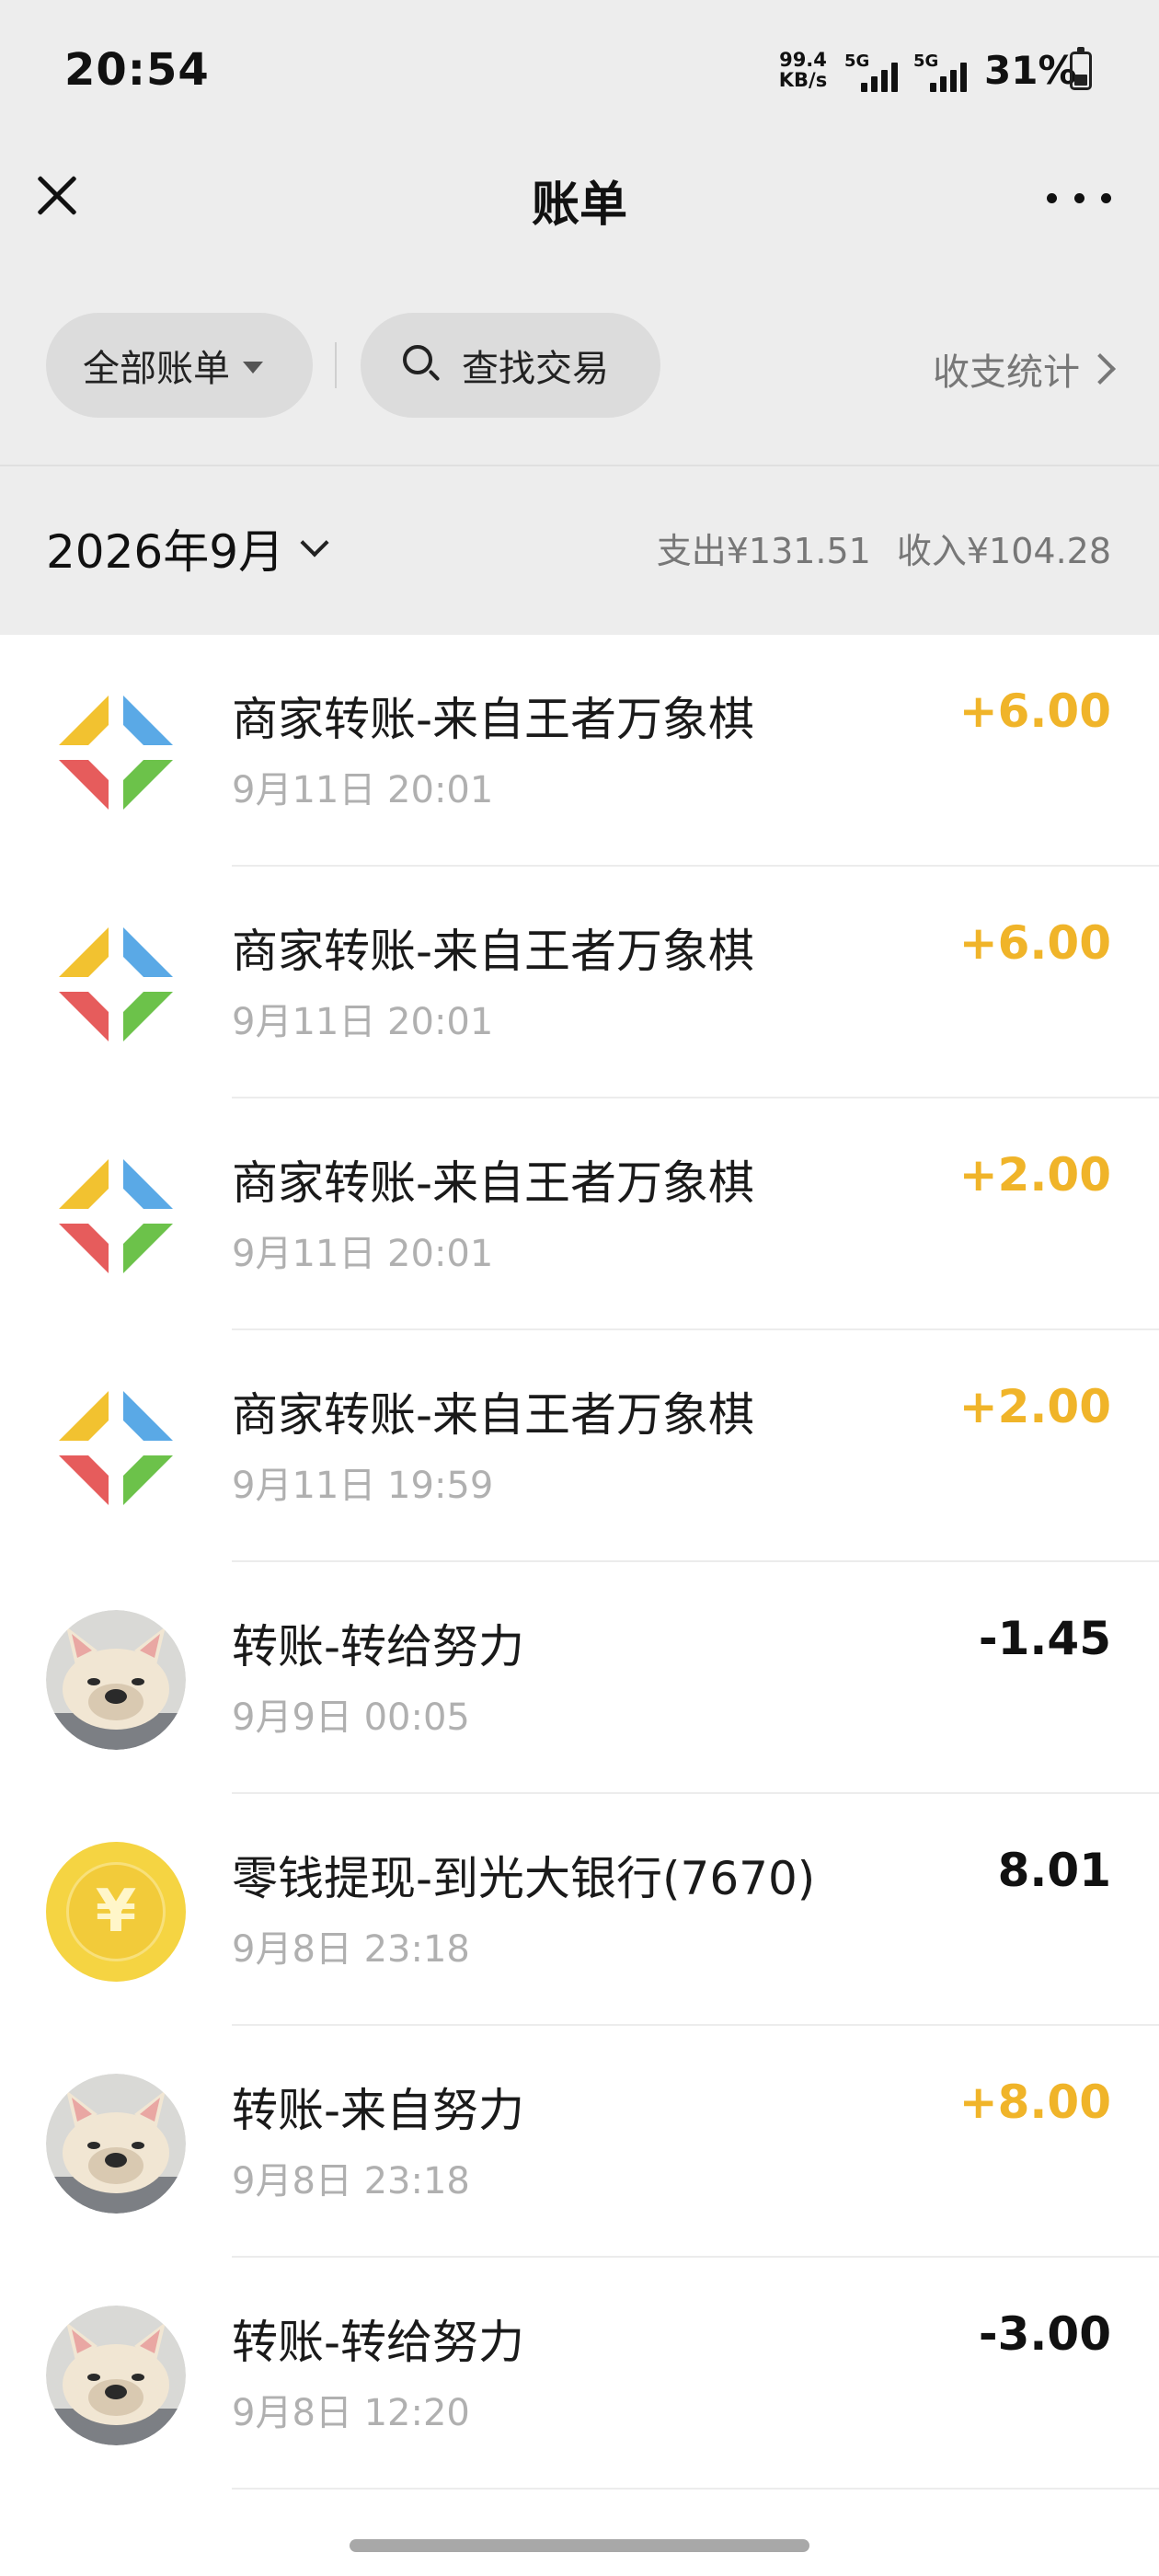 This screenshot has width=1159, height=2576. What do you see at coordinates (1030, 70) in the screenshot?
I see `battery-percent: 31%` at bounding box center [1030, 70].